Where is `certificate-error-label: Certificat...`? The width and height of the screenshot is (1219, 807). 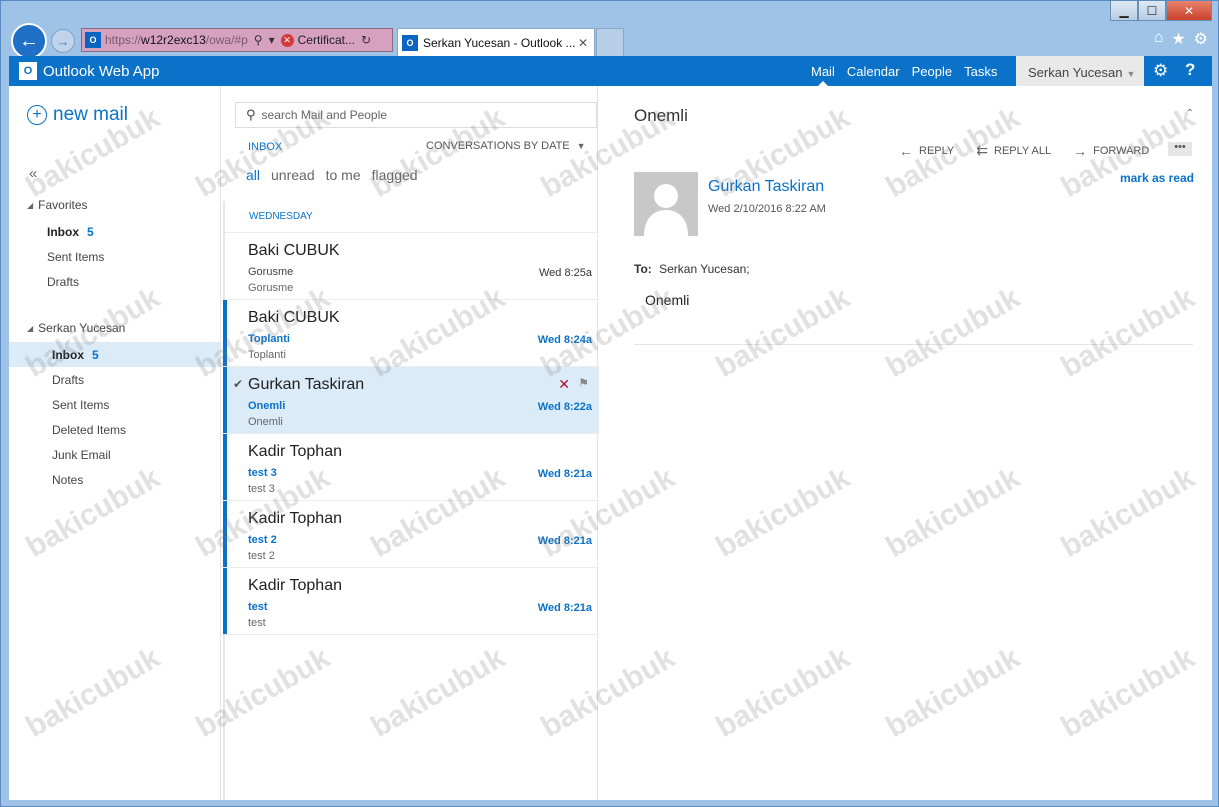
certificate-error-label: Certificat... is located at coordinates (326, 40).